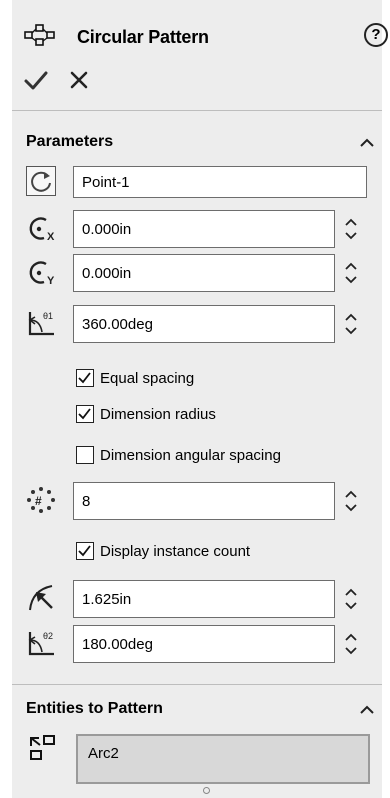  What do you see at coordinates (107, 273) in the screenshot?
I see `center-y-value: 0.000in` at bounding box center [107, 273].